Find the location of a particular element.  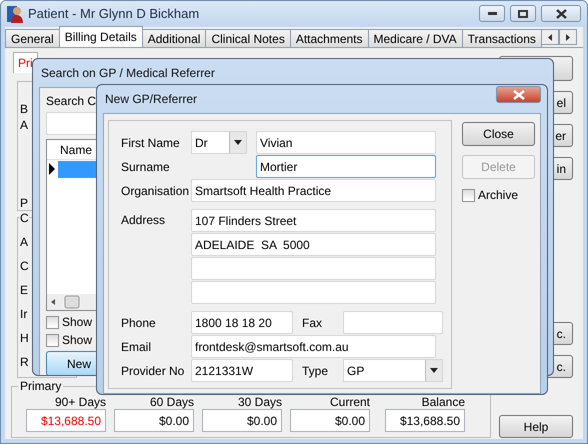

field-label: Surname is located at coordinates (146, 167).